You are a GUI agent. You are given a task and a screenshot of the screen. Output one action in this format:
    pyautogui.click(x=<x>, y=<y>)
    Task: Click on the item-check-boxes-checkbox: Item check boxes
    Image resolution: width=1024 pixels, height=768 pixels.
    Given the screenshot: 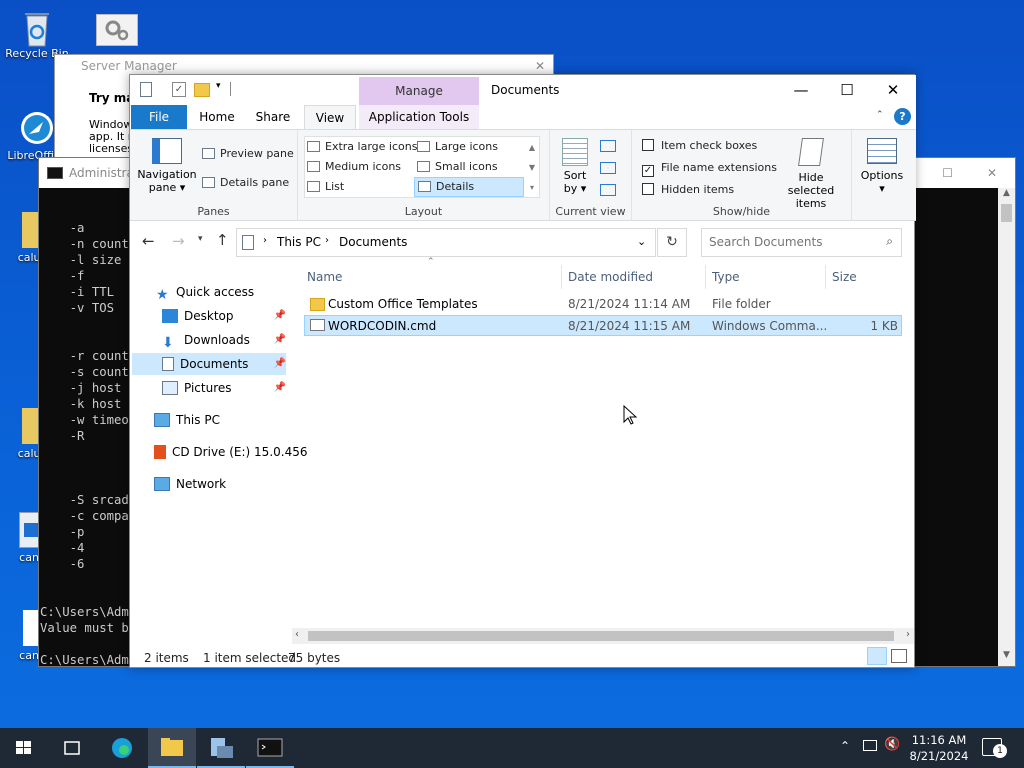 What is the action you would take?
    pyautogui.click(x=699, y=146)
    